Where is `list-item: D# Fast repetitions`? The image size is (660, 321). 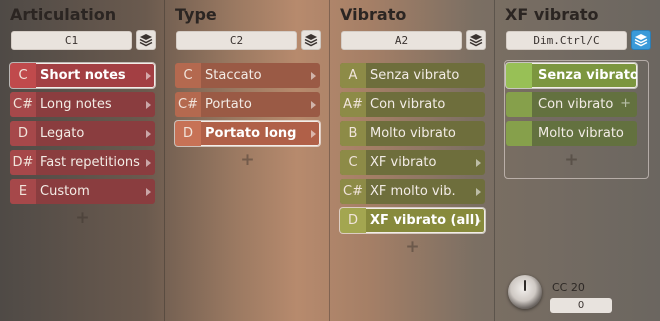
list-item: D# Fast repetitions is located at coordinates (82, 162).